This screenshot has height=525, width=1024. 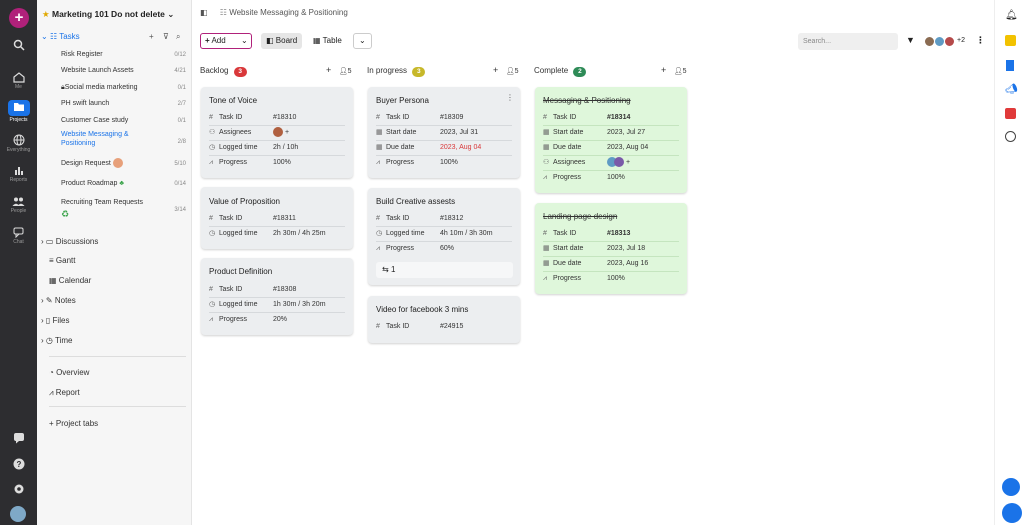 I want to click on star-icon: ★, so click(x=46, y=14).